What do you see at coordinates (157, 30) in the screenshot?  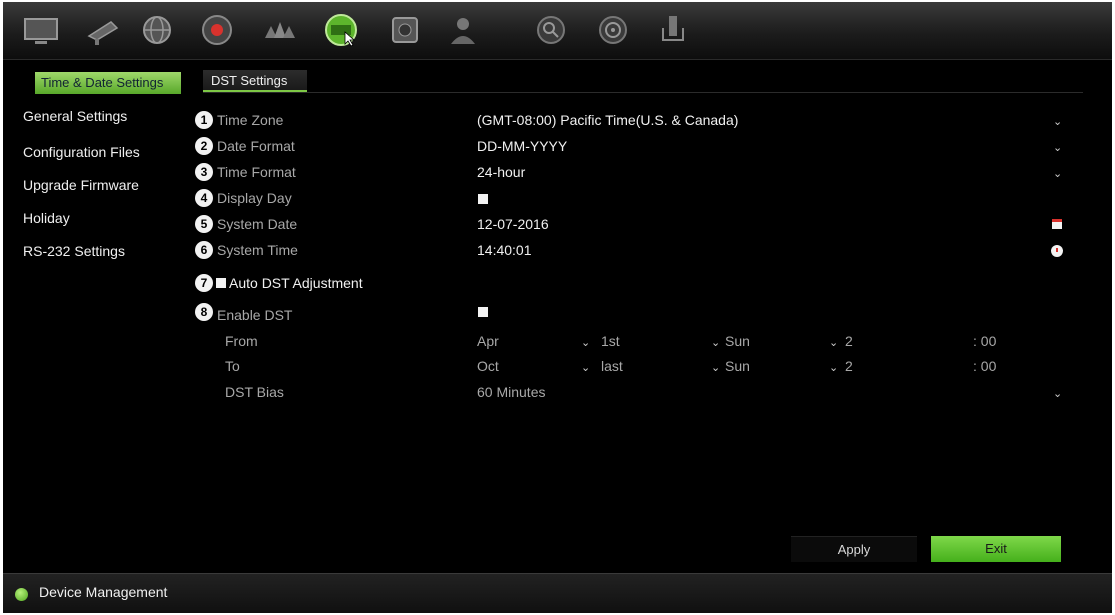 I see `network-icon` at bounding box center [157, 30].